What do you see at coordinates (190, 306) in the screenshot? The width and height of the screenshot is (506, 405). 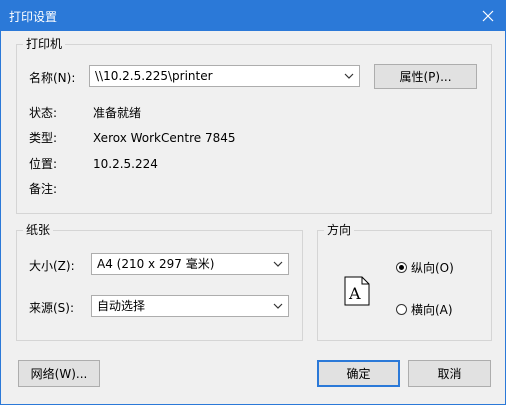 I see `paper-source-select: 自动选择` at bounding box center [190, 306].